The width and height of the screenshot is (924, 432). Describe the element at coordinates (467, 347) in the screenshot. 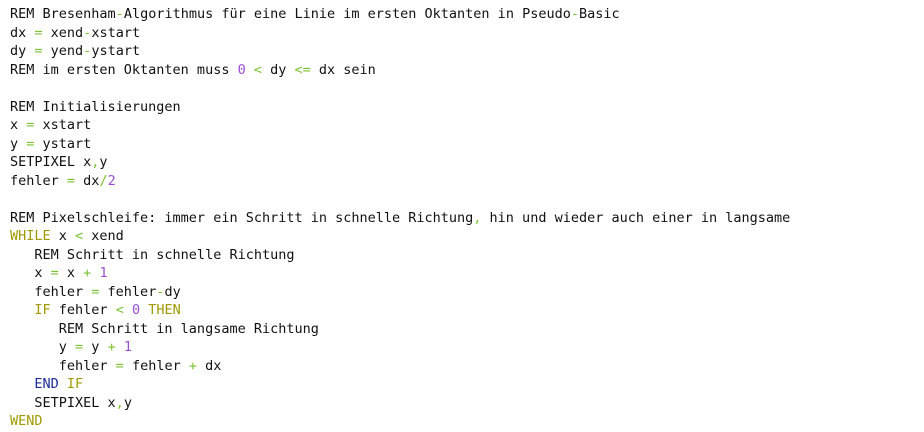

I see `code-line: y = y + 1` at that location.